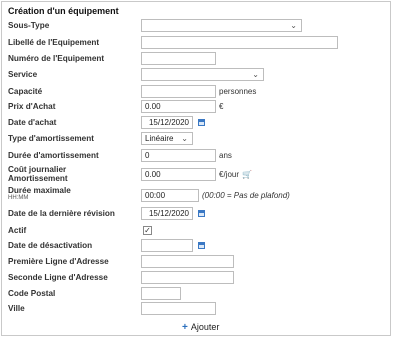 The height and width of the screenshot is (339, 394). I want to click on row-actif: Actif ✓, so click(197, 231).